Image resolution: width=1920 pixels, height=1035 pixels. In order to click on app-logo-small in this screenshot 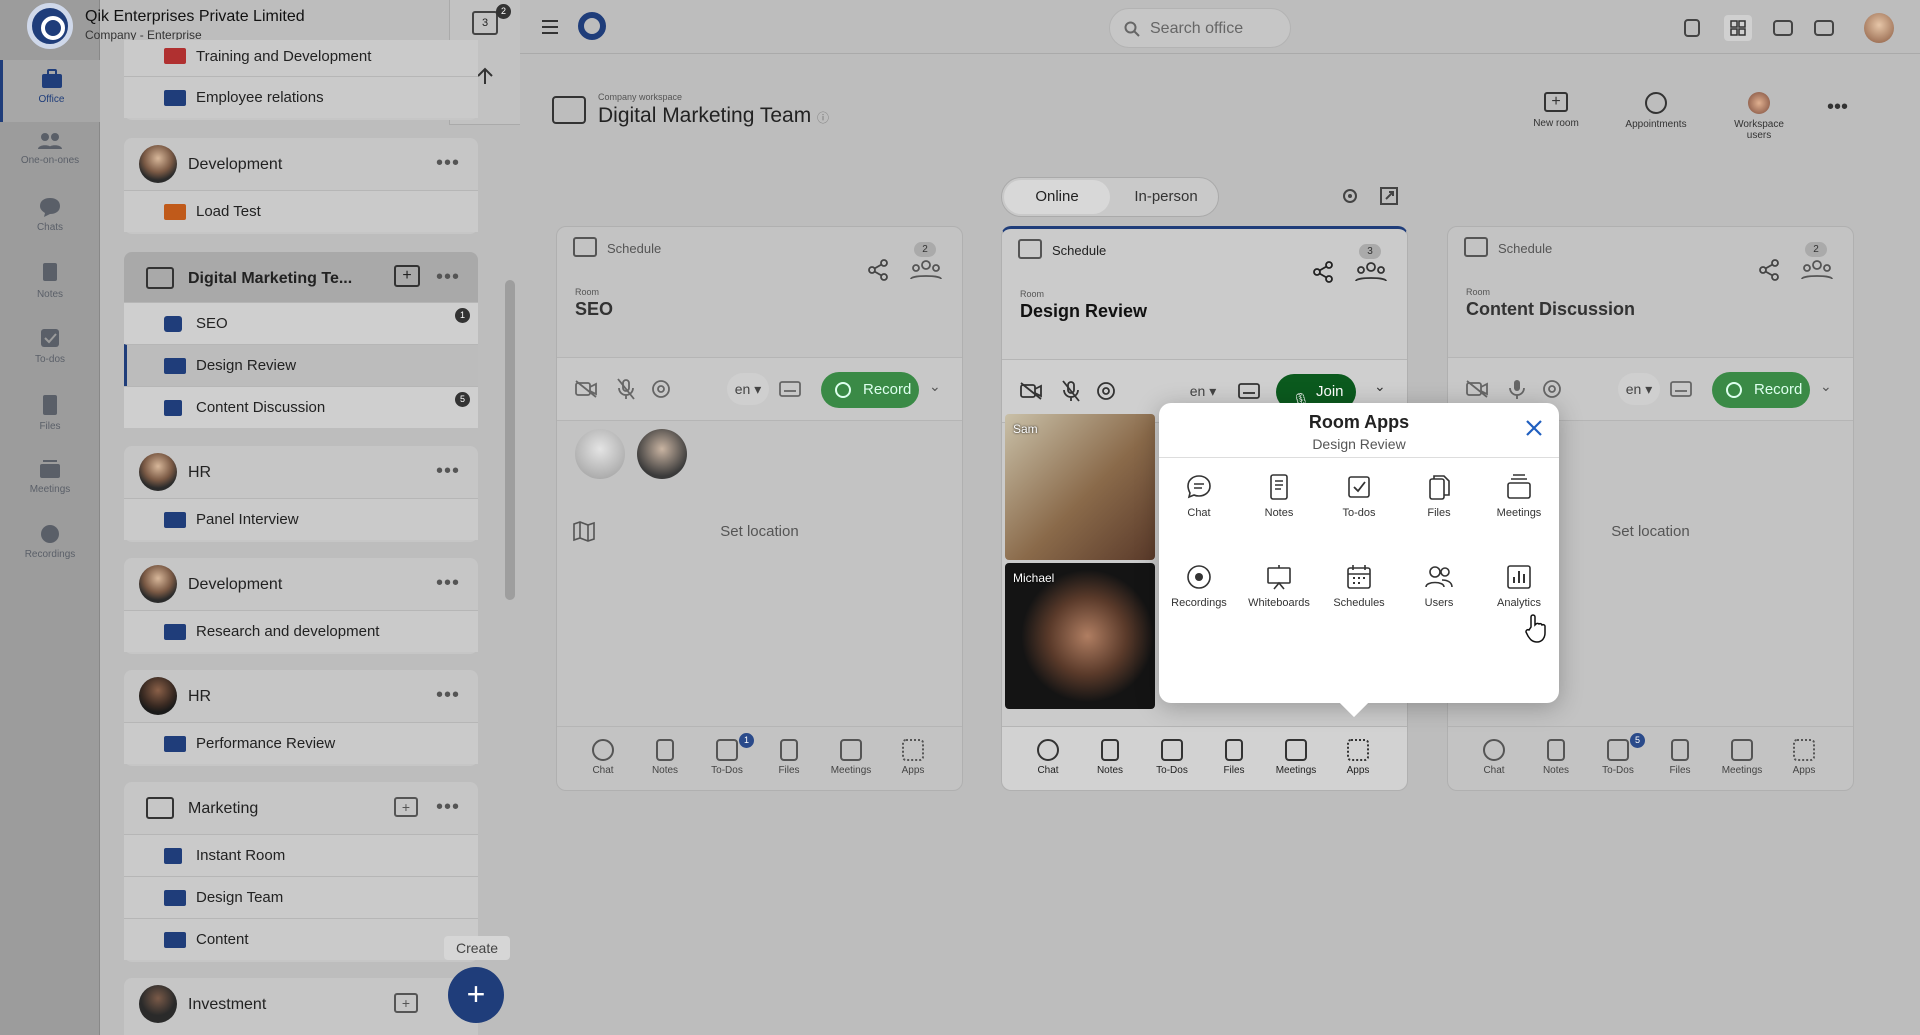, I will do `click(592, 26)`.